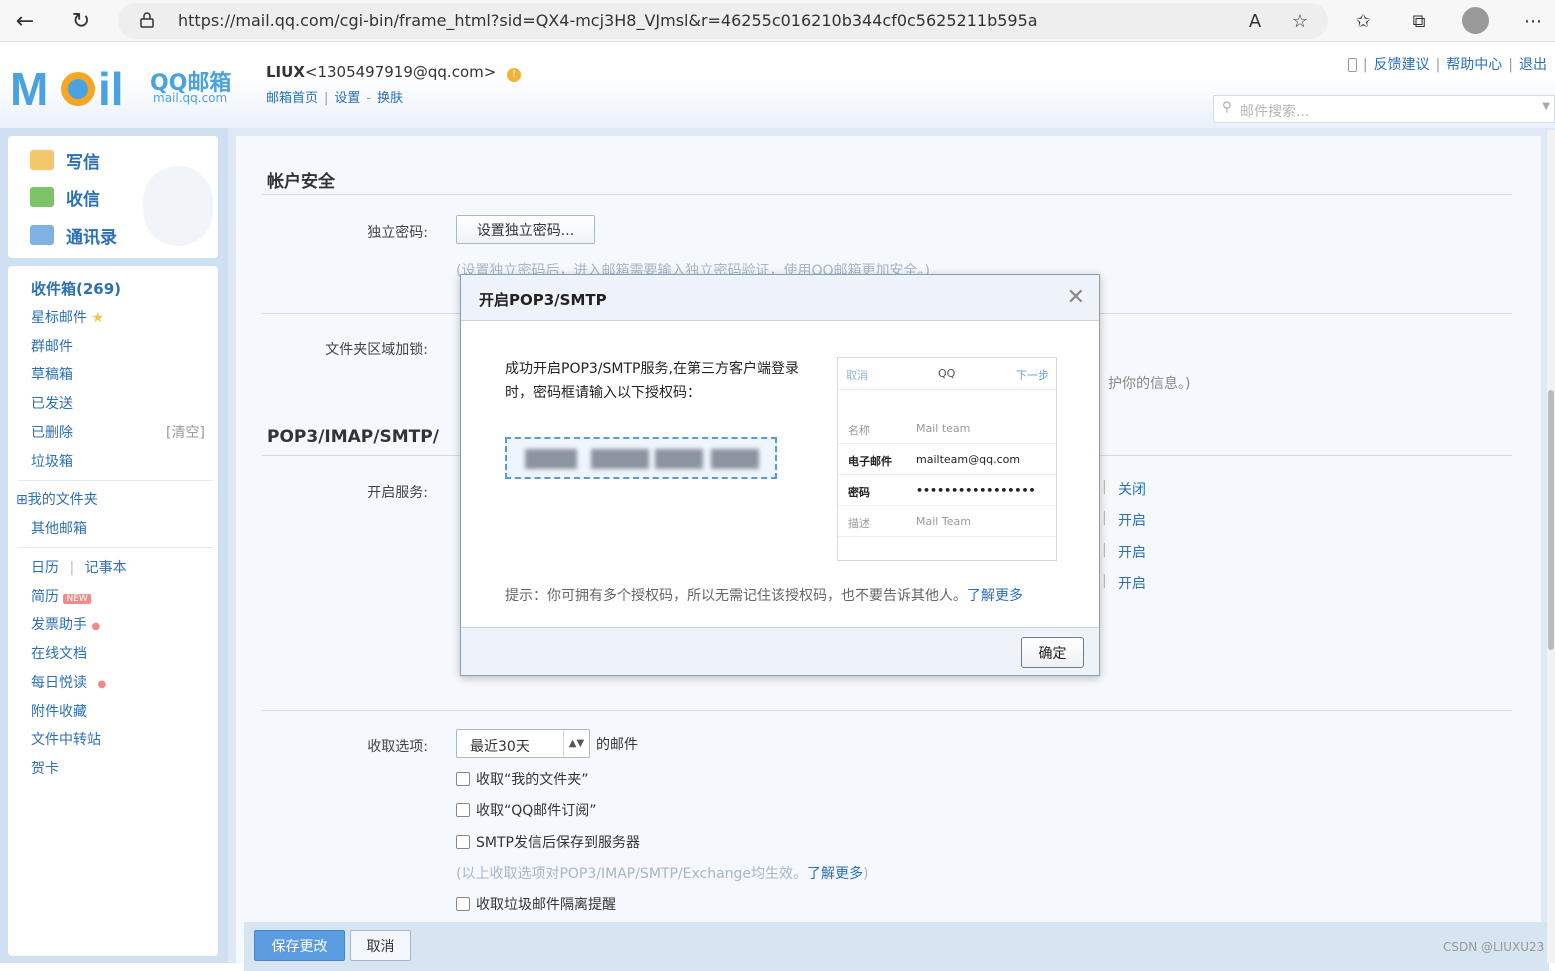 This screenshot has width=1555, height=971. What do you see at coordinates (380, 945) in the screenshot?
I see `cancel-button: 取消` at bounding box center [380, 945].